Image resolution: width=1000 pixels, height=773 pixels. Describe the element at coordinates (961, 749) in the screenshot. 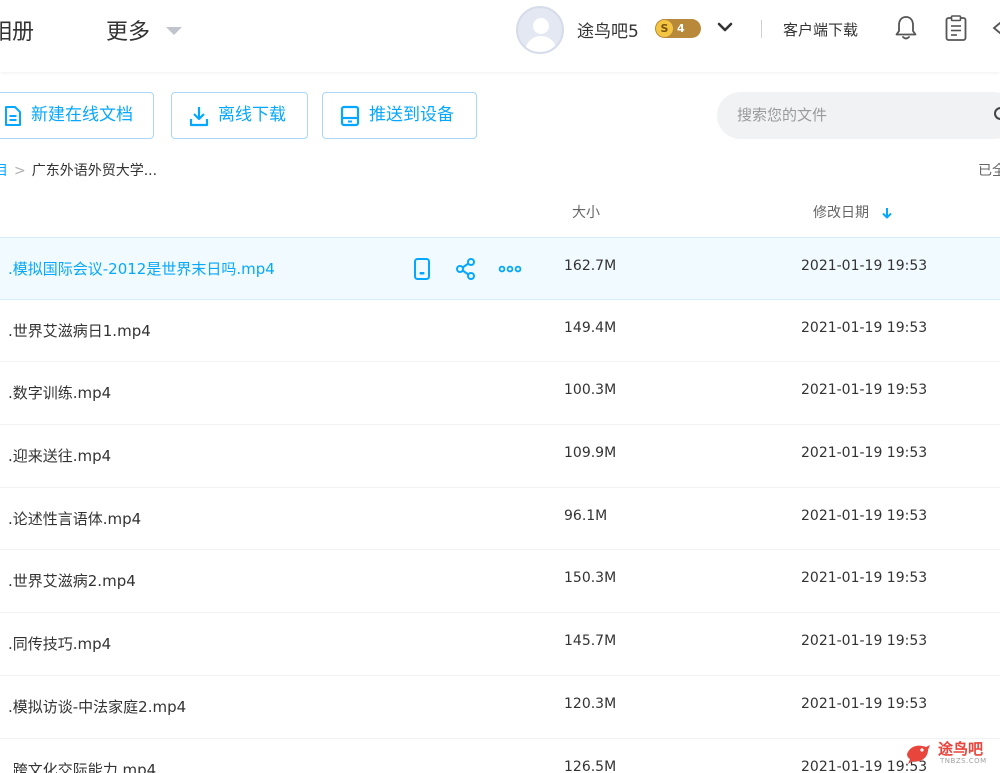

I see `watermark-text: 途鸟吧` at that location.